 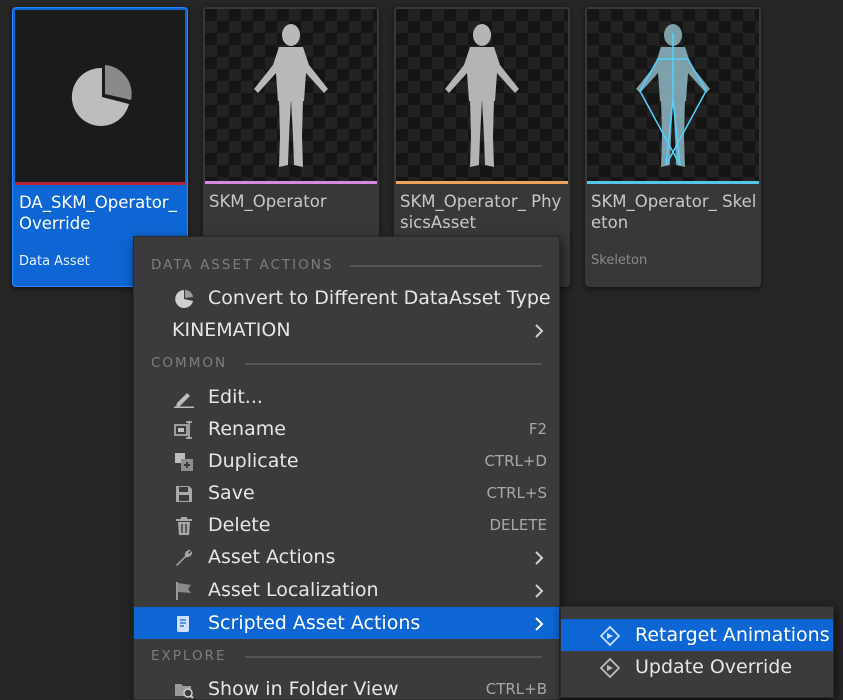 I want to click on menu-item-label: Show in Folder View, so click(x=303, y=689).